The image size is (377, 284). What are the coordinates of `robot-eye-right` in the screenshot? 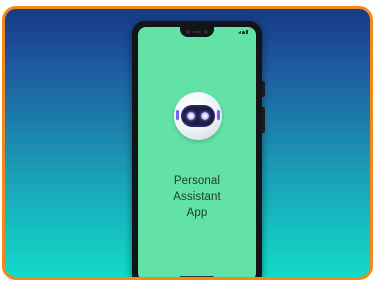 It's located at (205, 116).